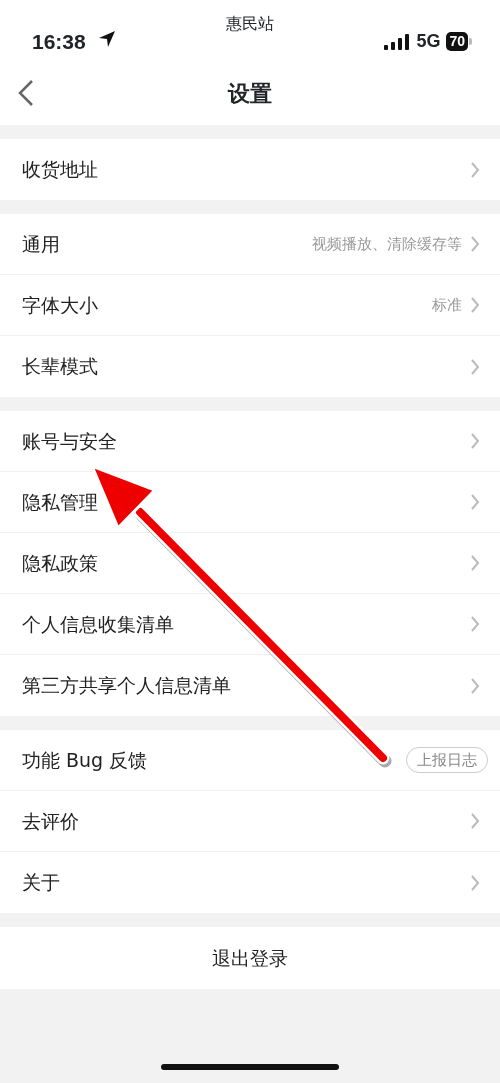 Image resolution: width=500 pixels, height=1083 pixels. Describe the element at coordinates (250, 563) in the screenshot. I see `settings-row: 隐私政策` at that location.